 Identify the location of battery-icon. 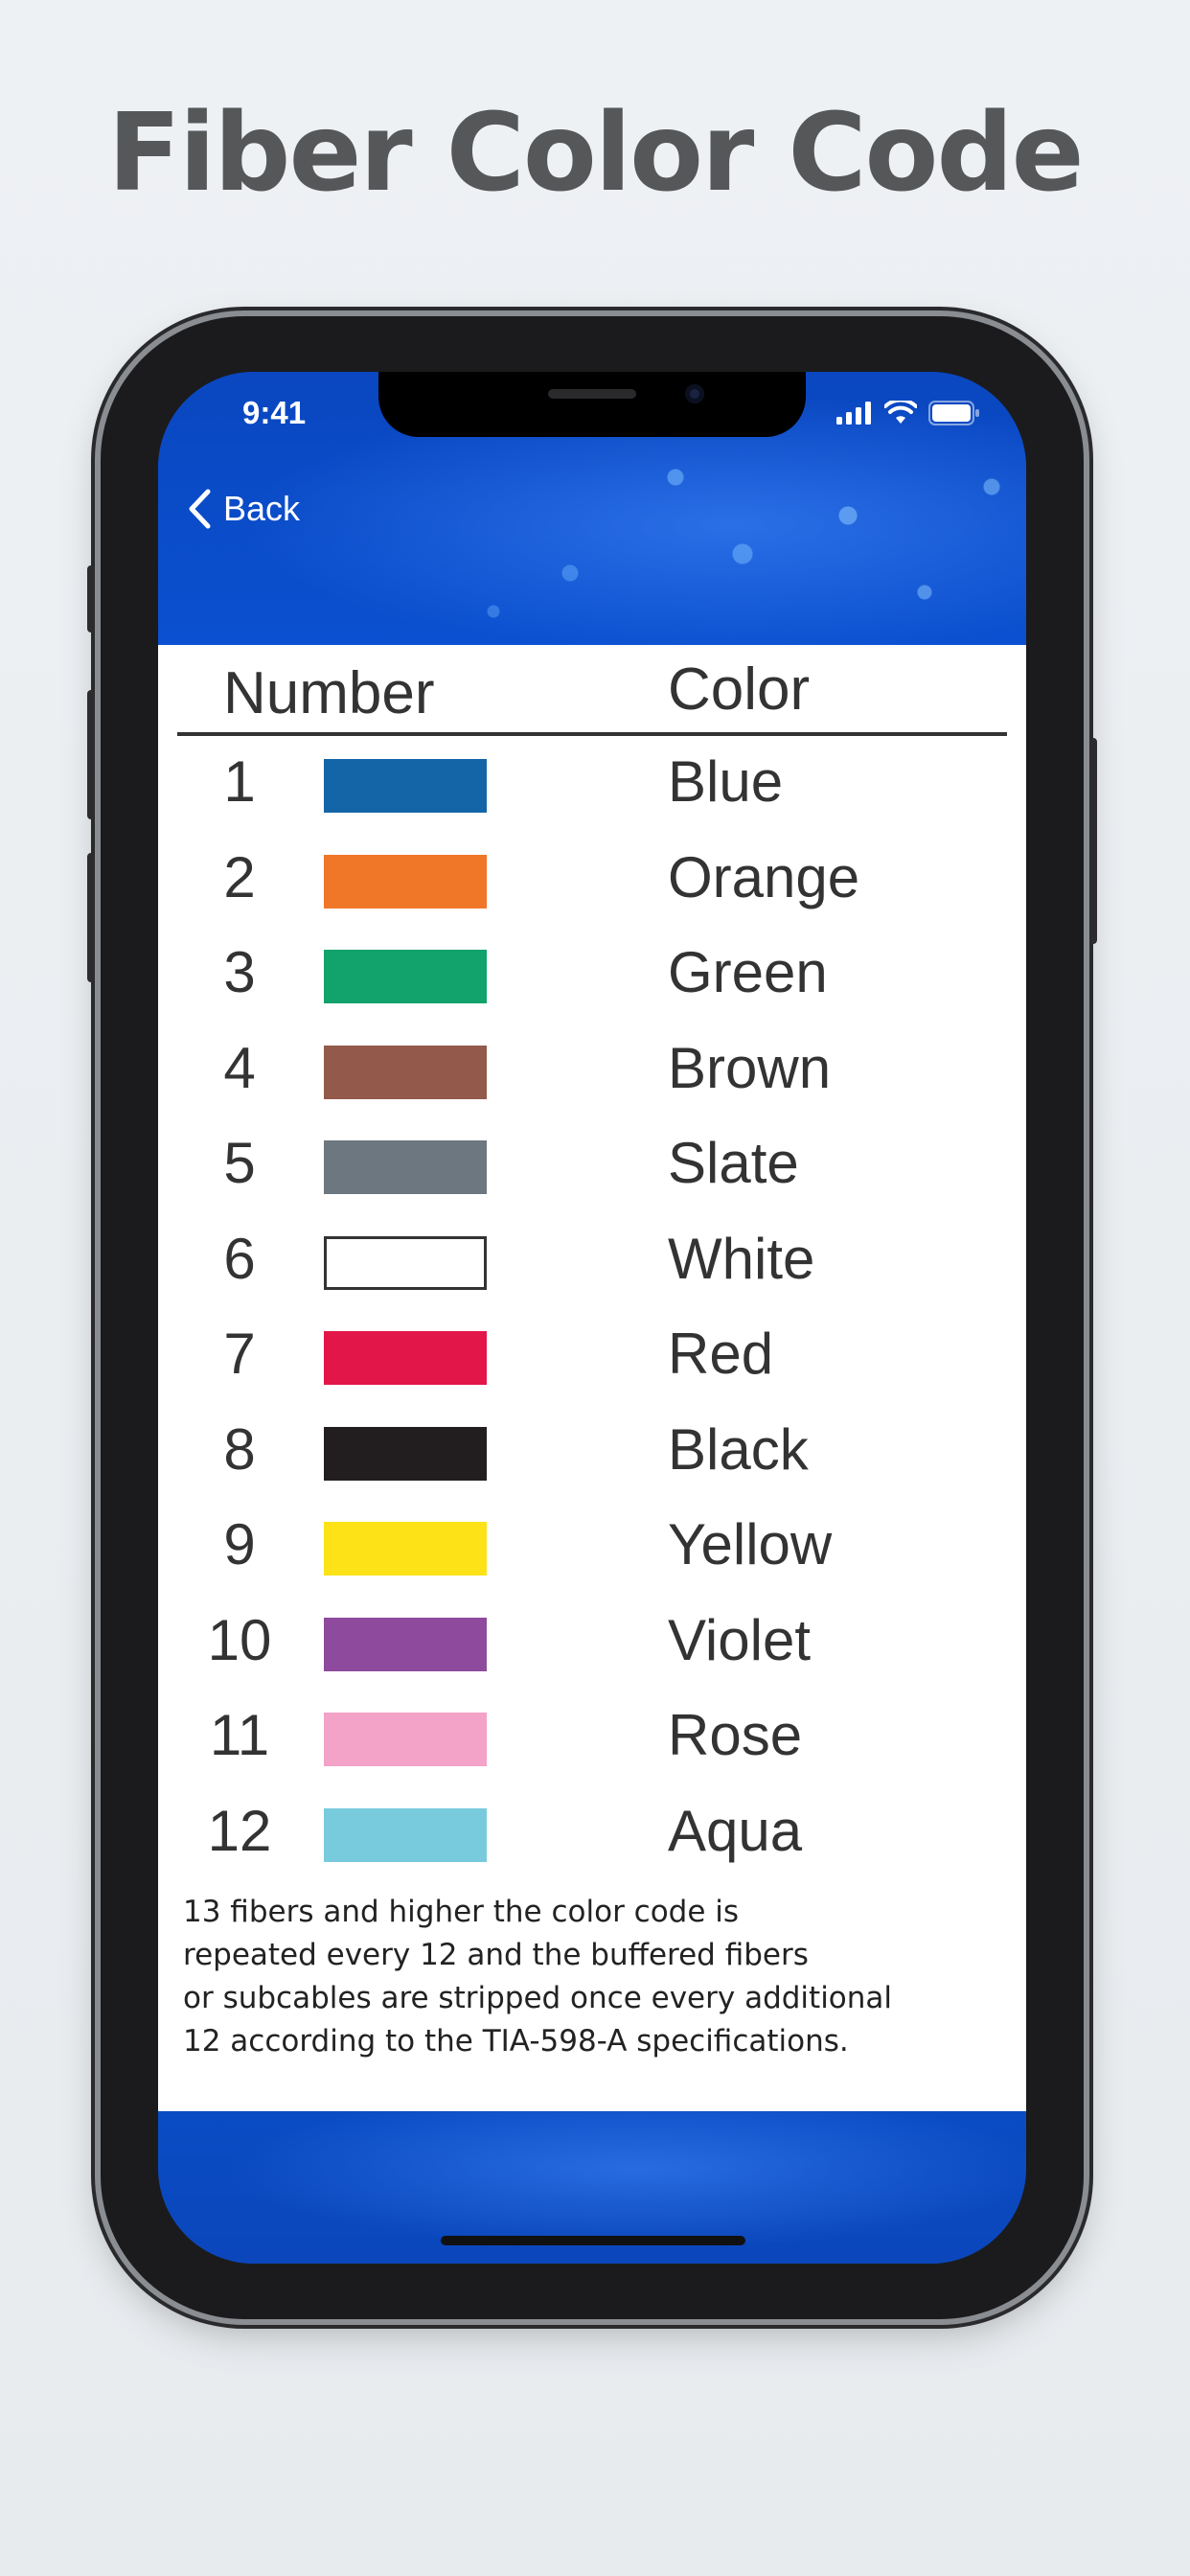
(953, 413).